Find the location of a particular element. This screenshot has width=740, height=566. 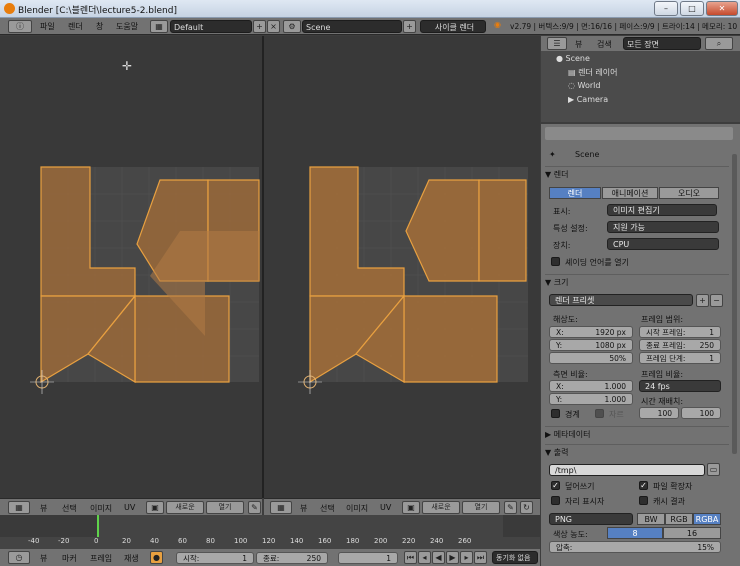

menu-playback: 재생 is located at coordinates (131, 558).